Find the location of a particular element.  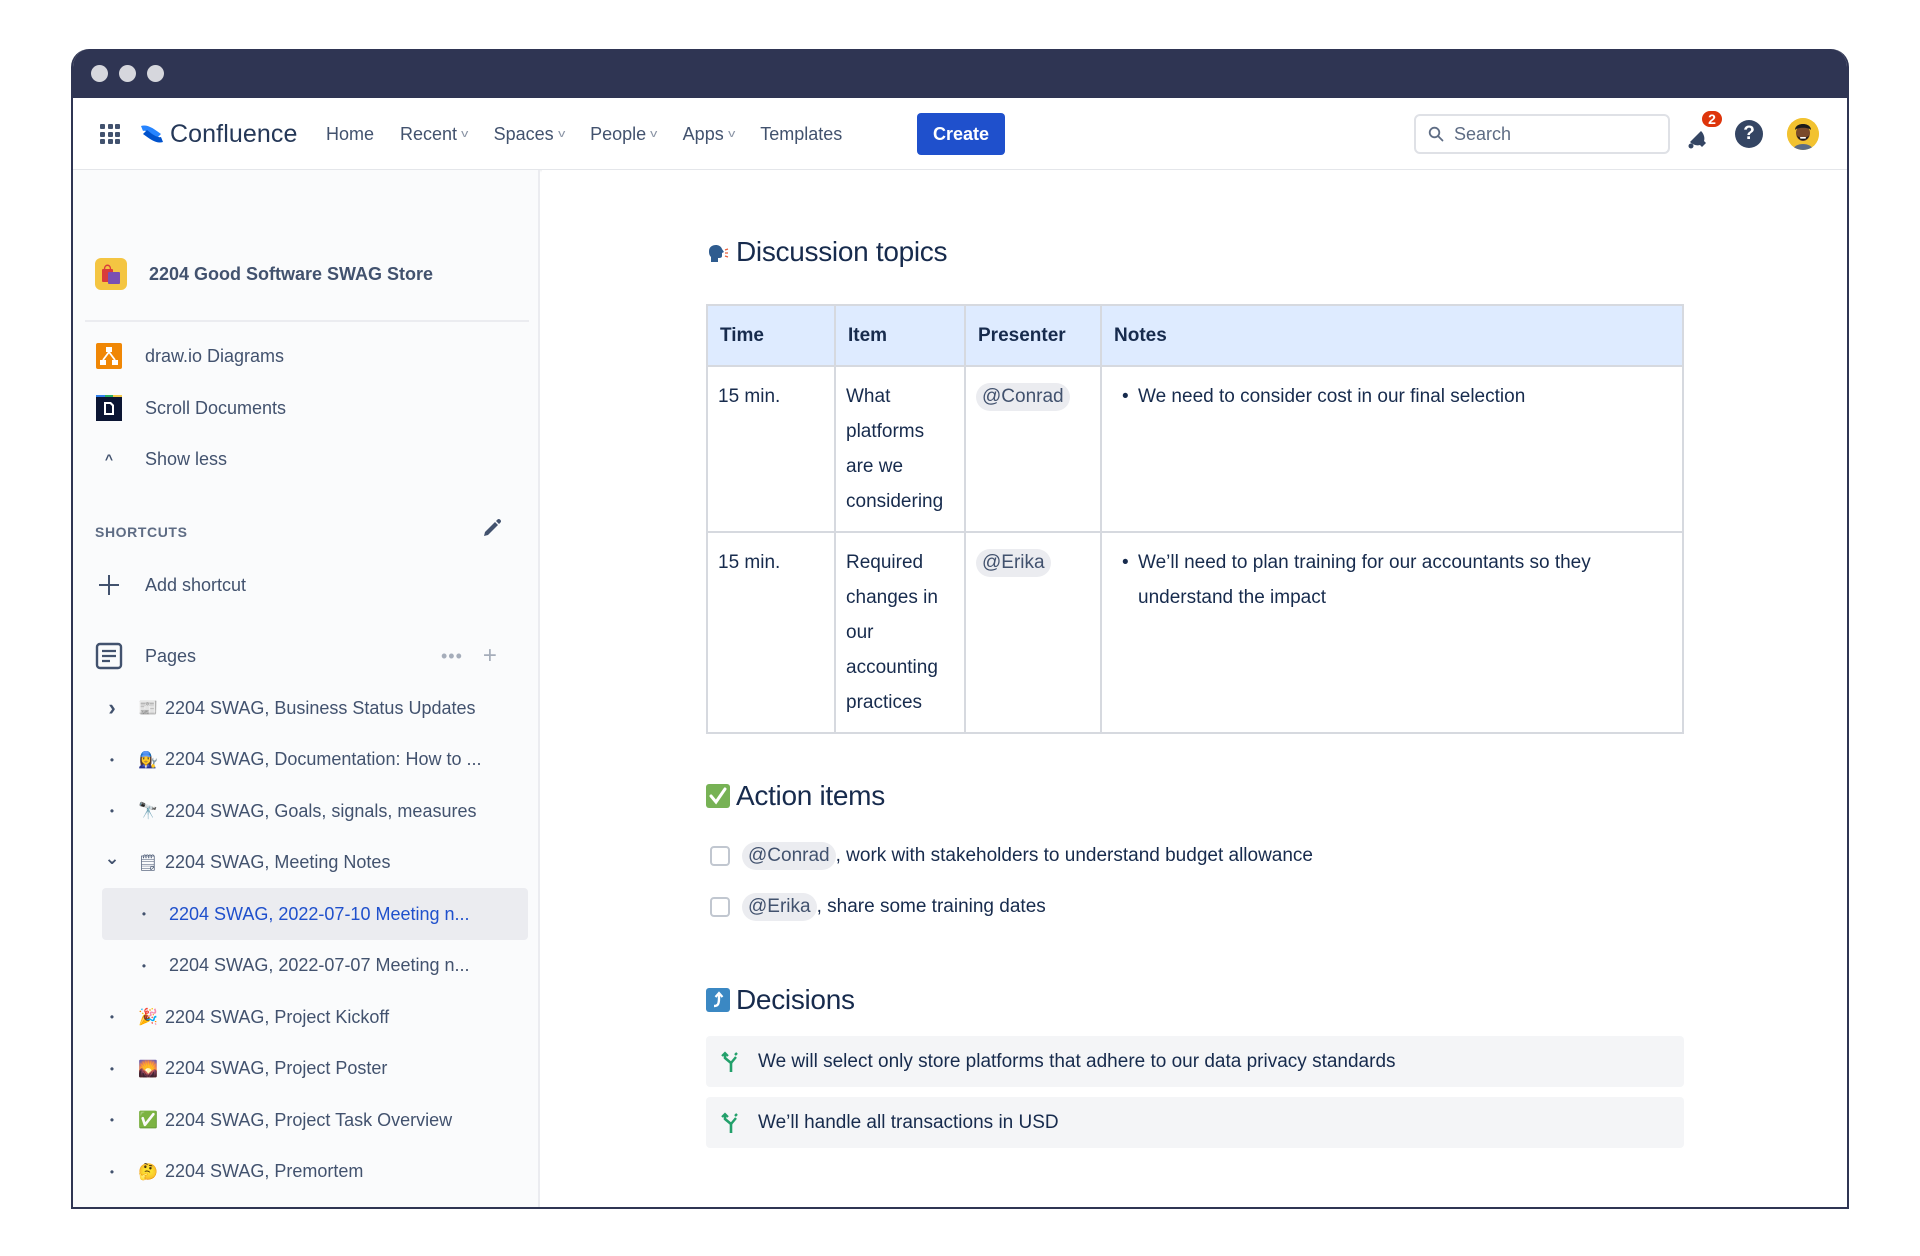

confluence-logo-icon is located at coordinates (152, 134).